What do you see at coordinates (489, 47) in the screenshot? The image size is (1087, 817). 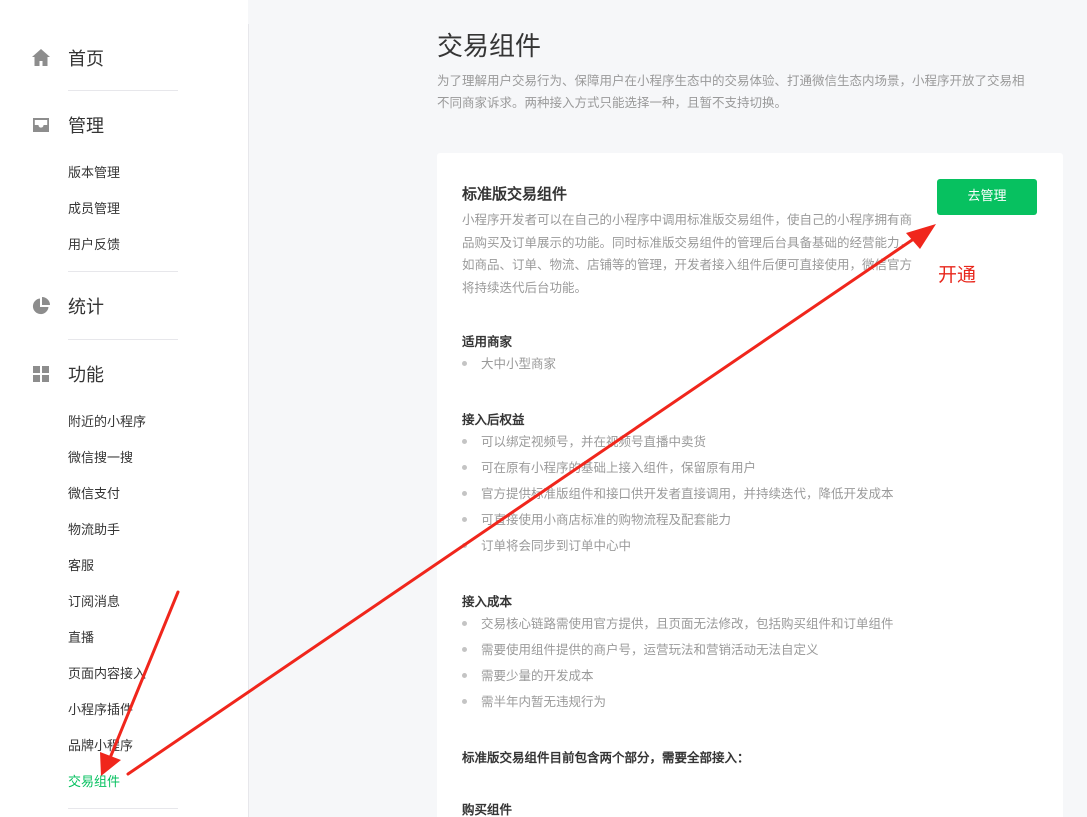 I see `page-title: 交易组件` at bounding box center [489, 47].